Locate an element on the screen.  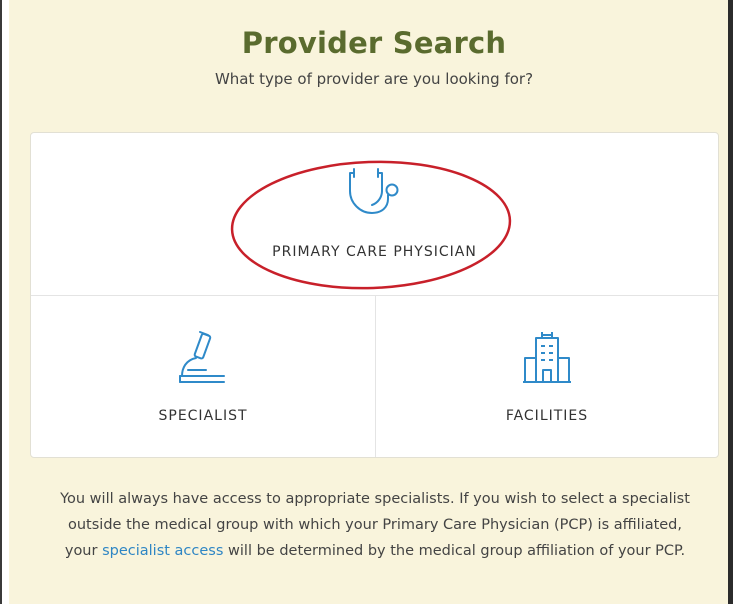
facilities-label: FACILITIES is located at coordinates (547, 416).